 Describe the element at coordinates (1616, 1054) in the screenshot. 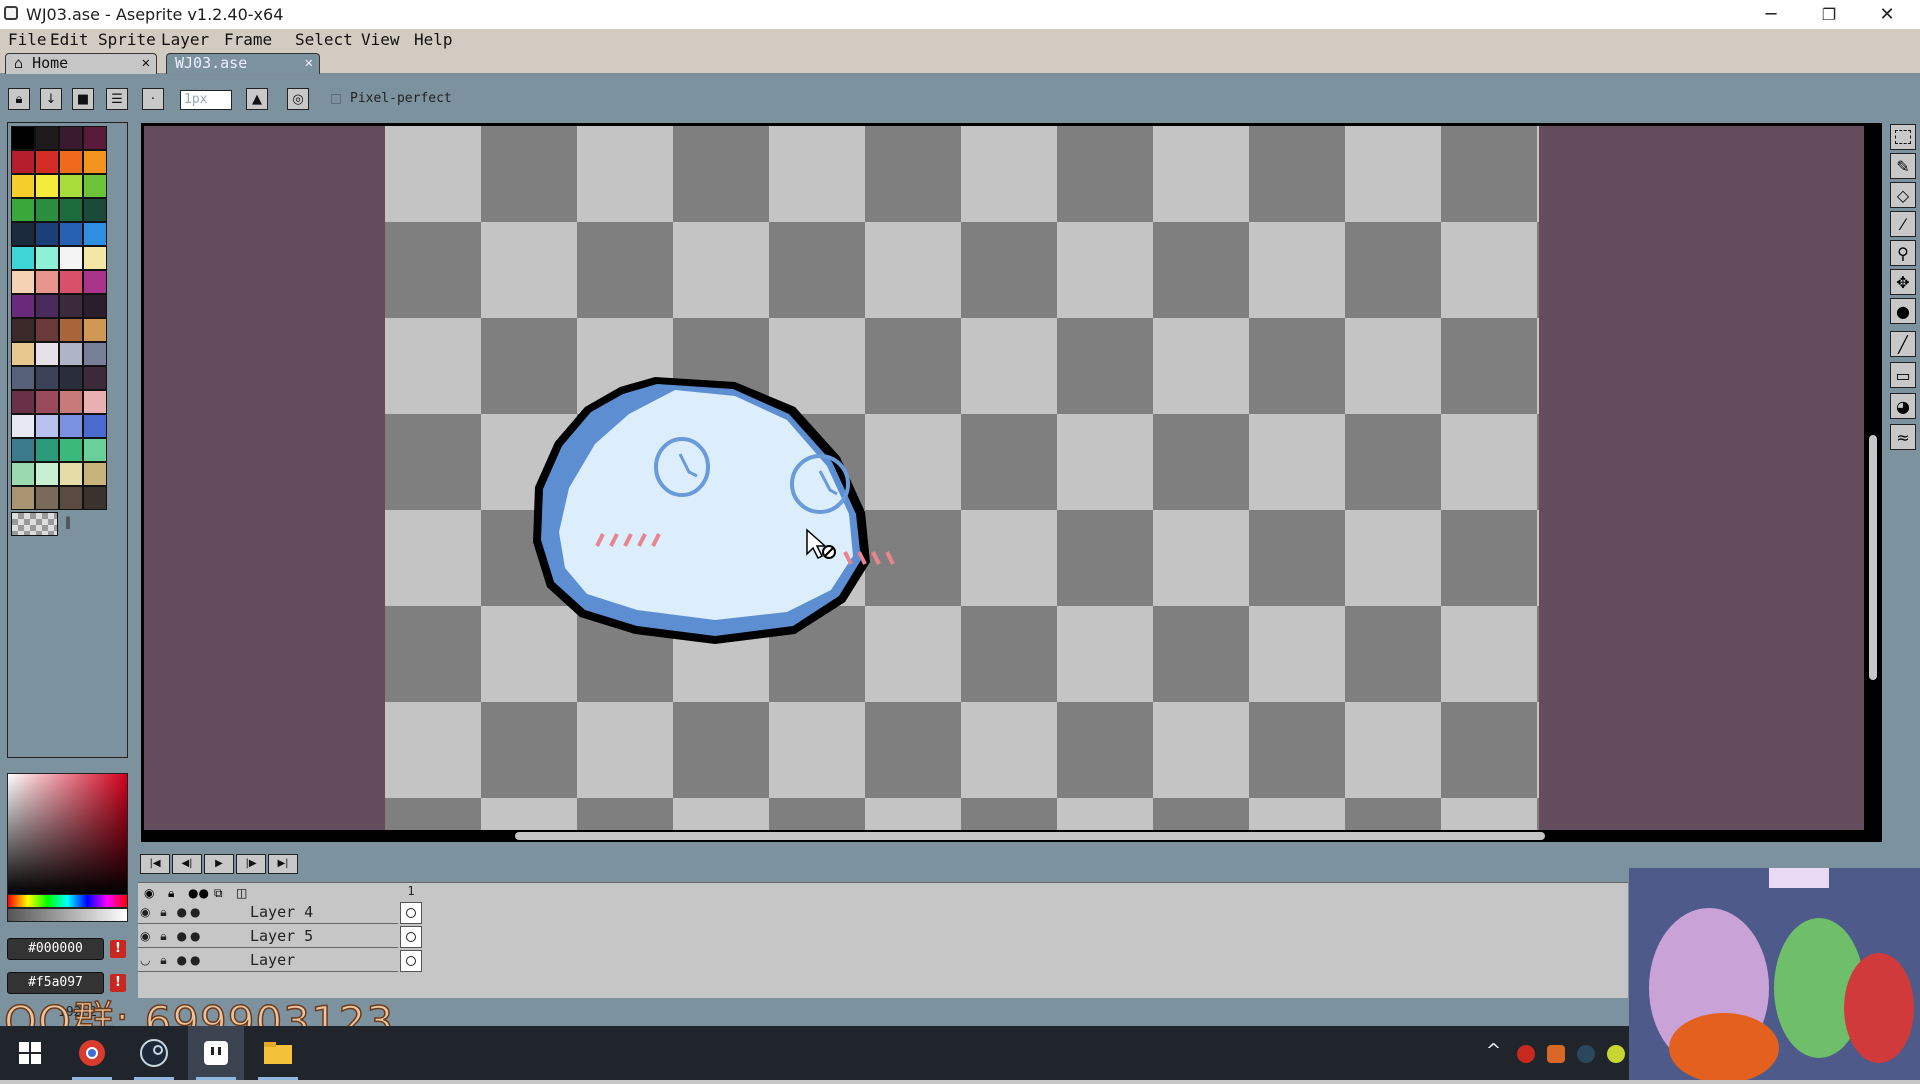

I see `tray-app-icon` at that location.